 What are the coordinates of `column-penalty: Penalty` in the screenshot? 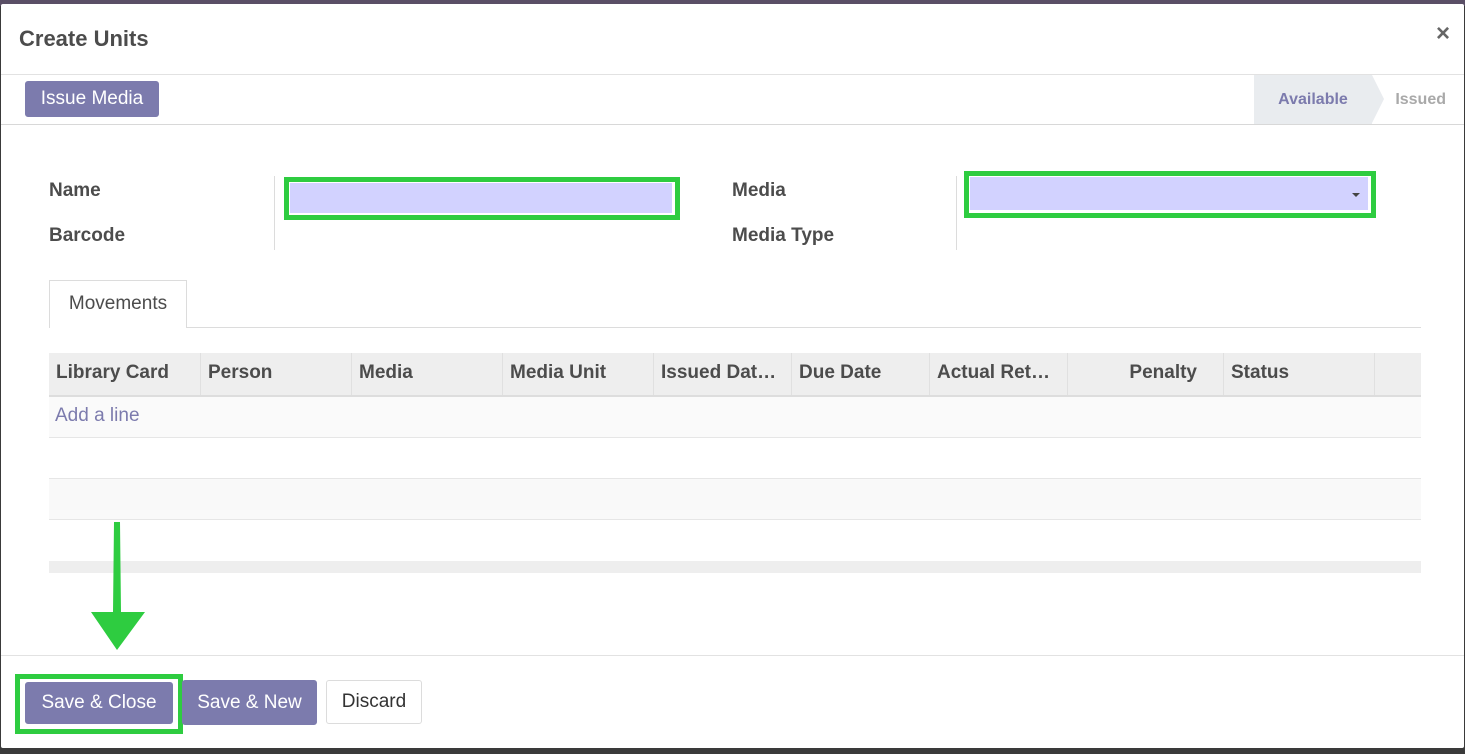 It's located at (1146, 374).